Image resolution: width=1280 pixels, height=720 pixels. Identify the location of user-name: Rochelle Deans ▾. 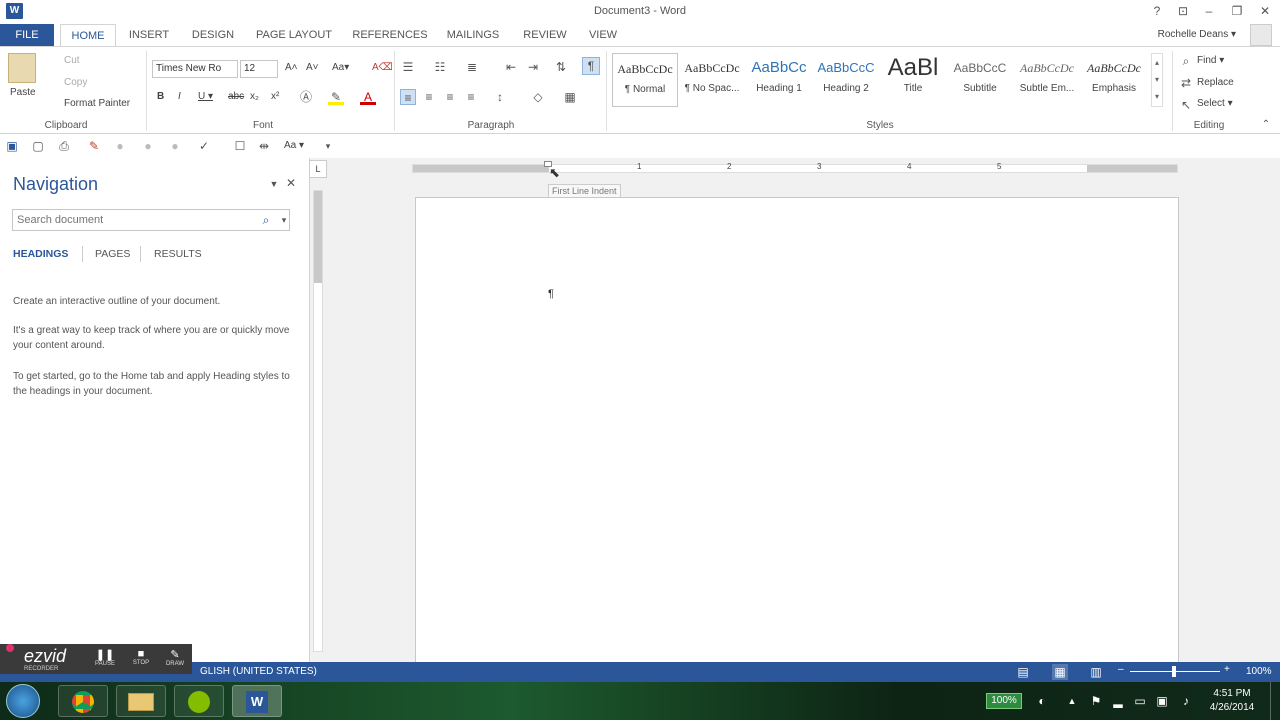
(1197, 34).